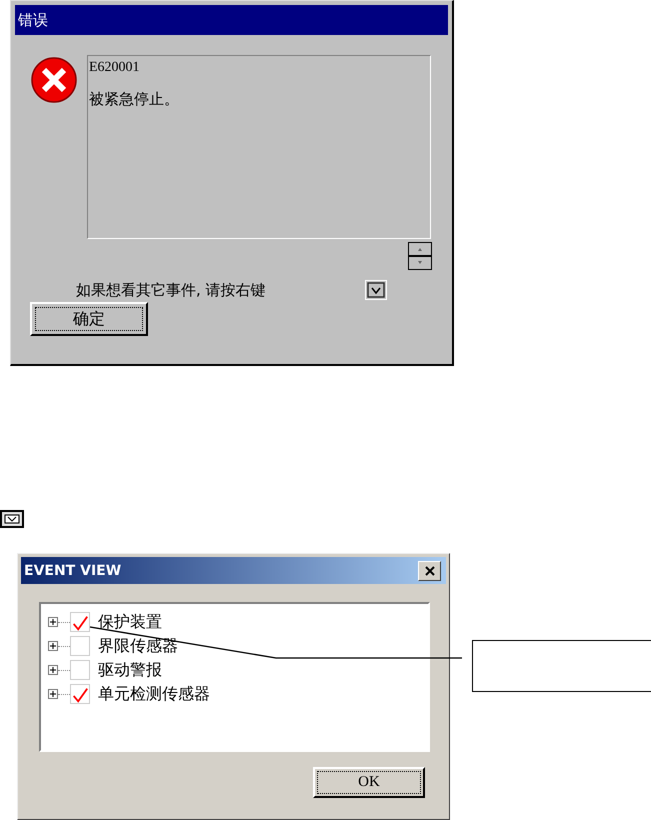  What do you see at coordinates (154, 694) in the screenshot?
I see `tree-item: 单元检测传感器` at bounding box center [154, 694].